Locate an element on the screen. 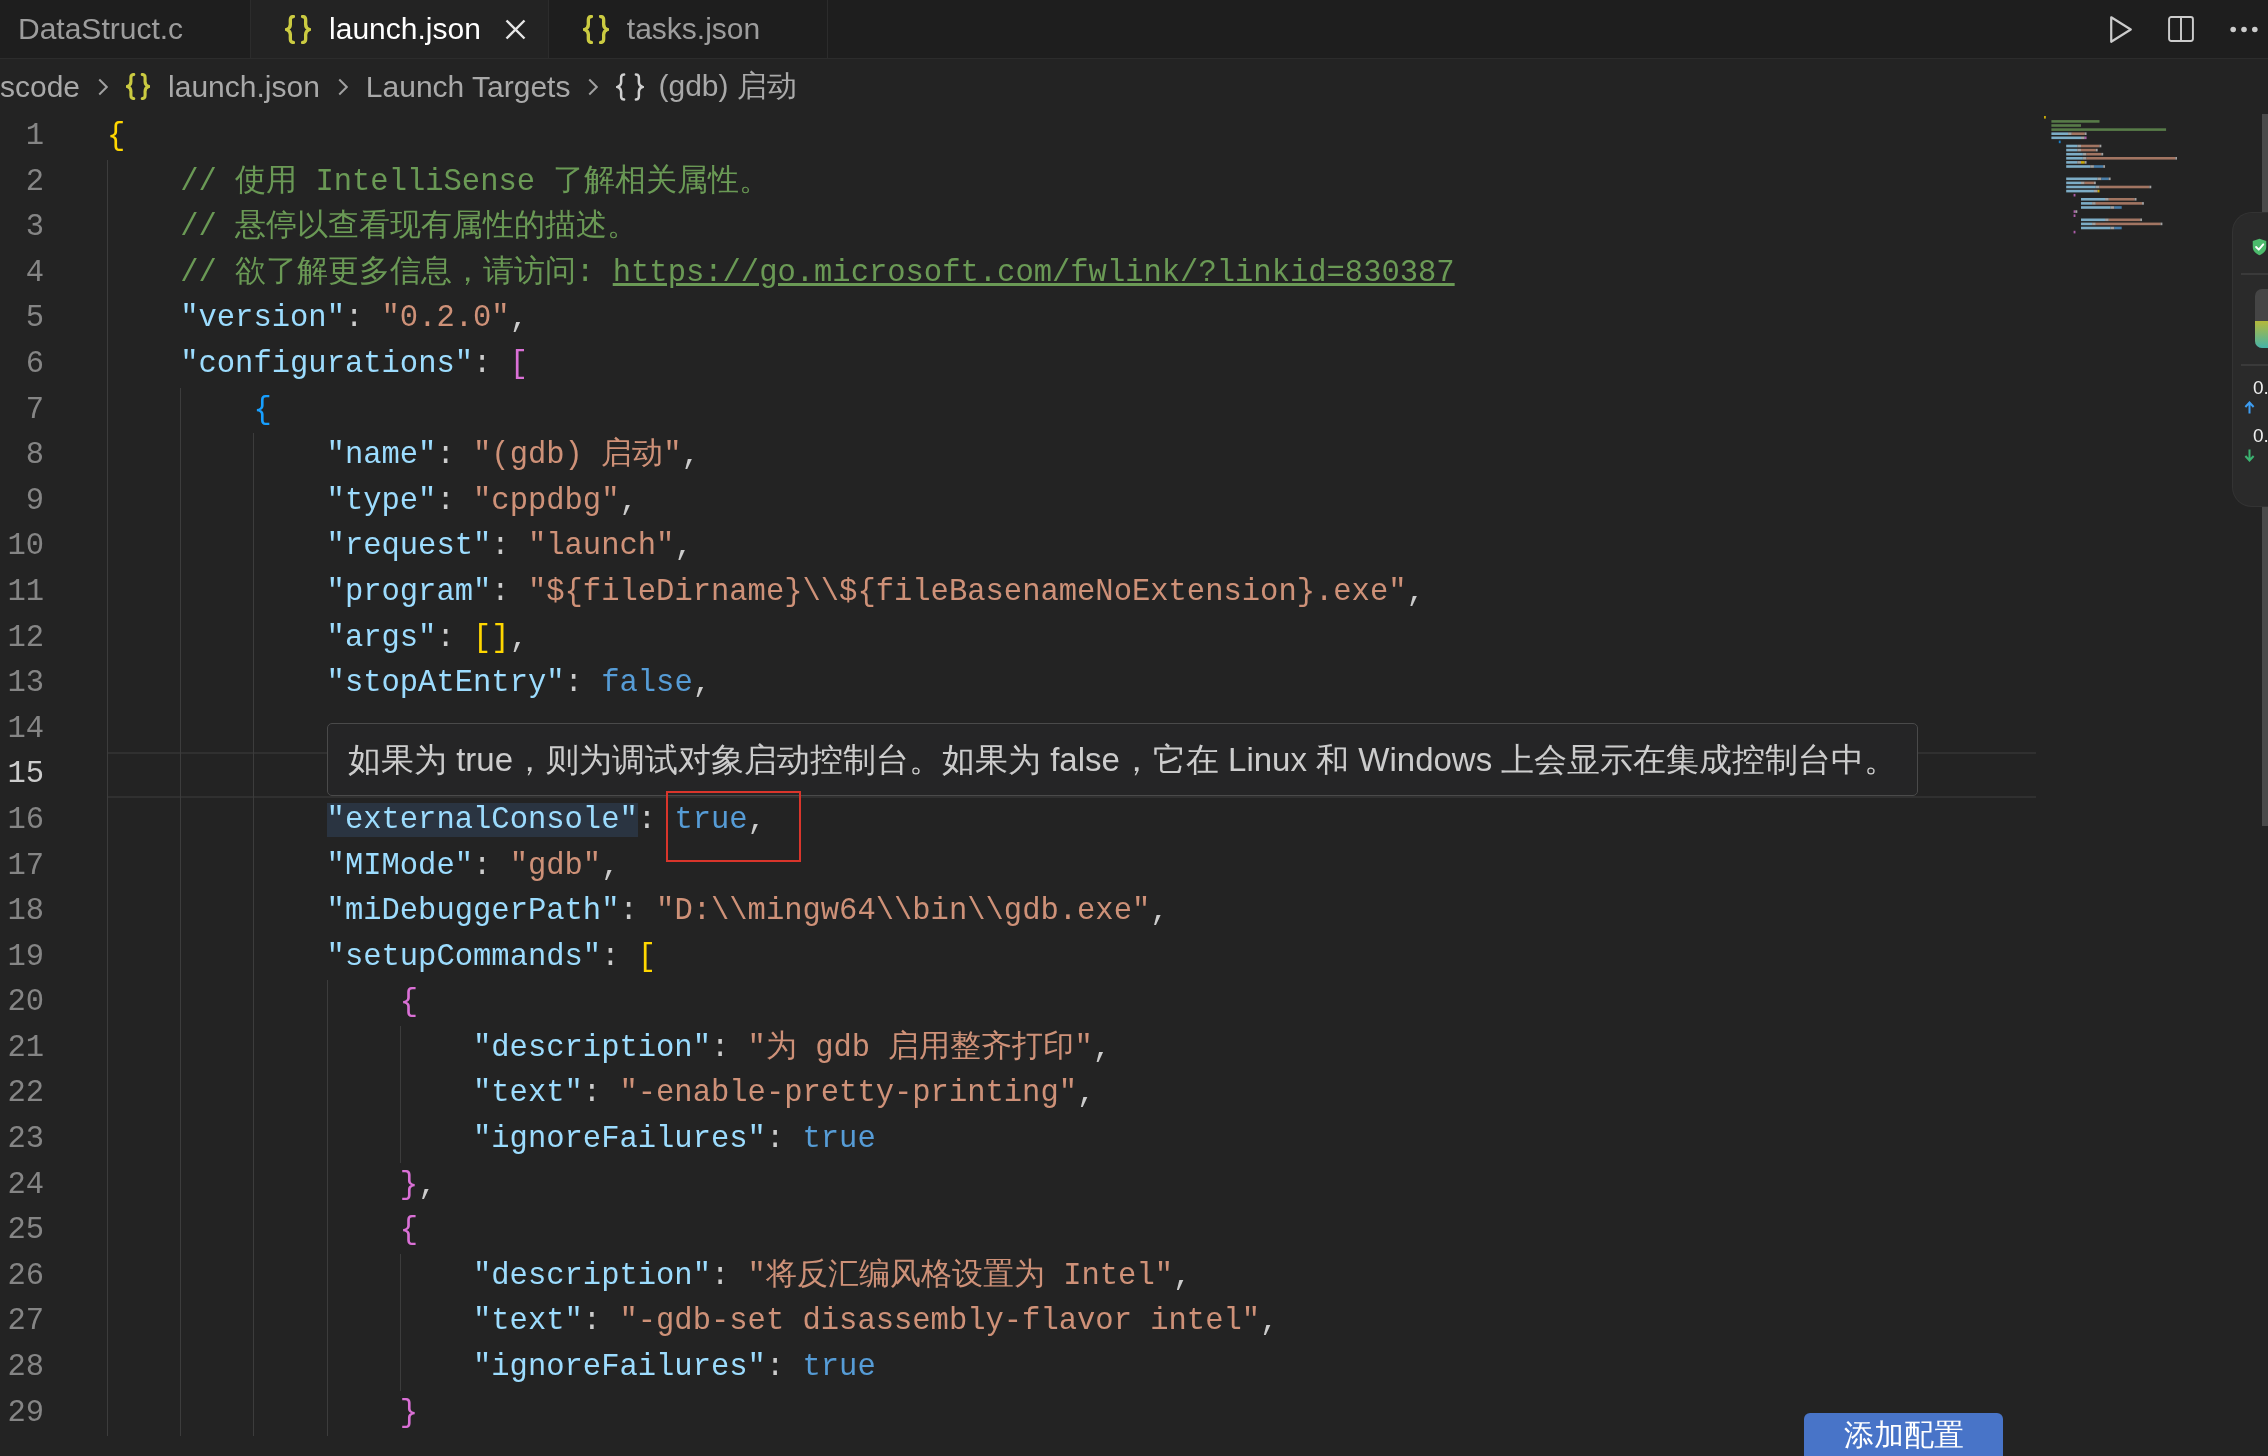 The height and width of the screenshot is (1456, 2268). code-line: "description": "为 gdb 启用整齐打印", is located at coordinates (792, 1048).